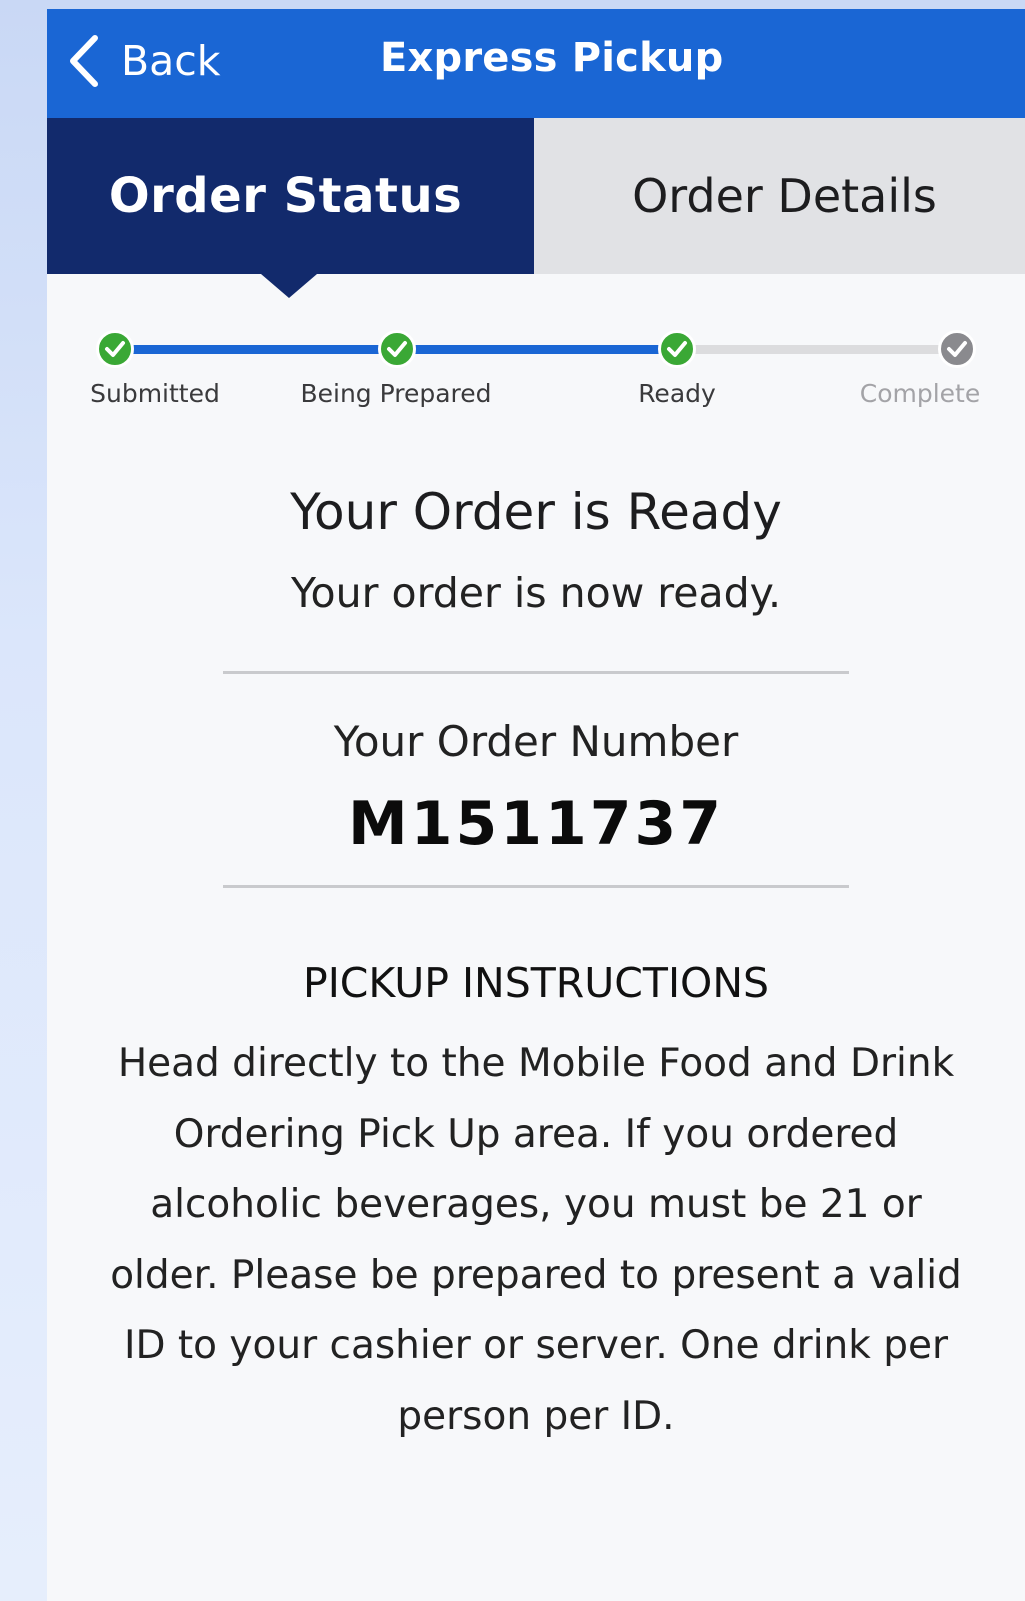  I want to click on order-progress-stepper: Submitted Being Prepared Ready Complete, so click(536, 369).